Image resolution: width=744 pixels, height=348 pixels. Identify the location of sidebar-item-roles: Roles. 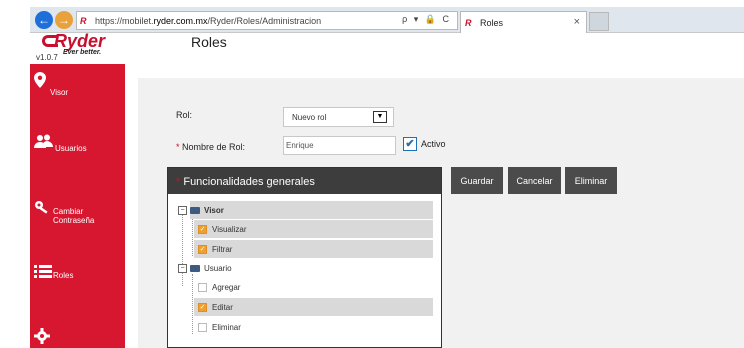
(77, 275).